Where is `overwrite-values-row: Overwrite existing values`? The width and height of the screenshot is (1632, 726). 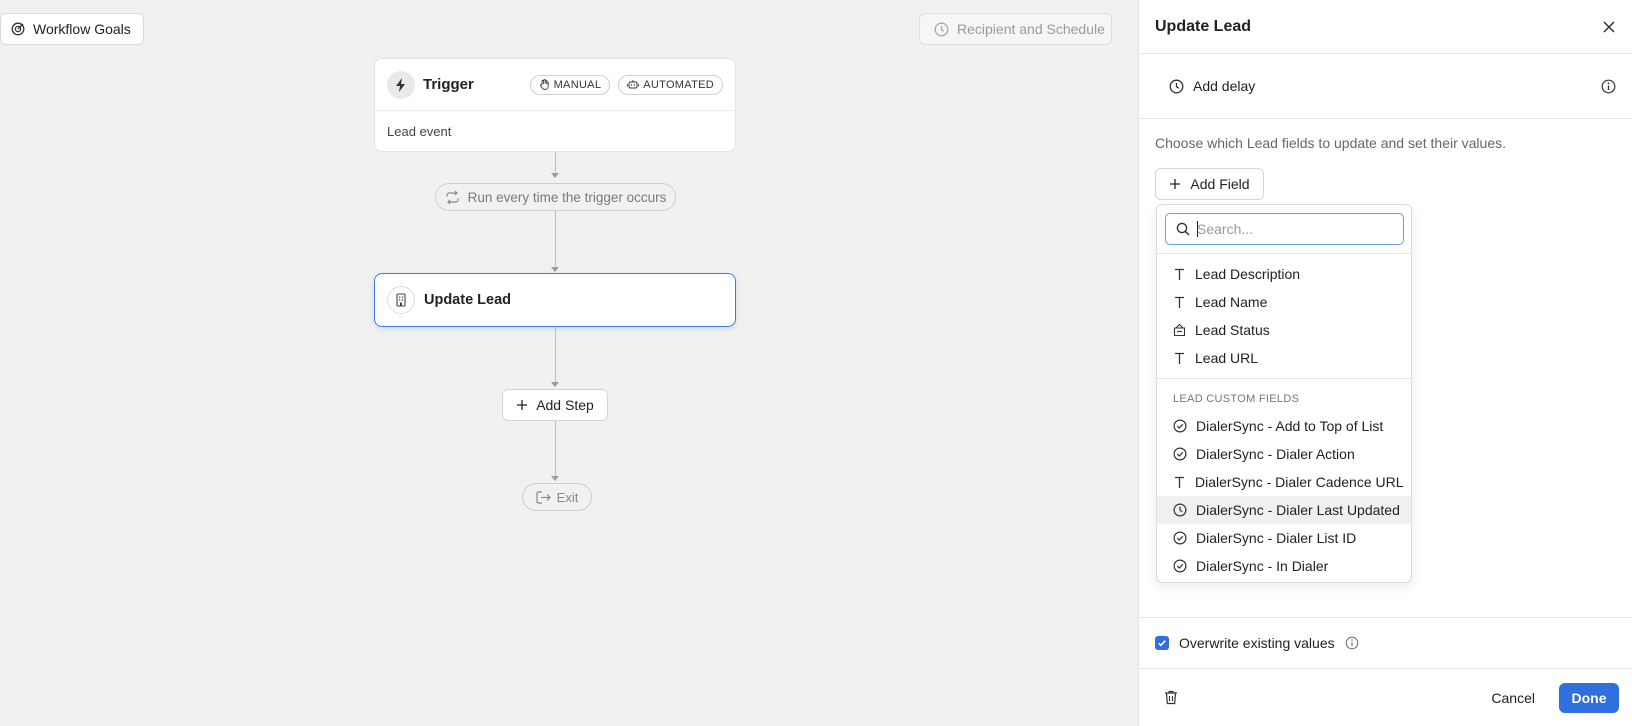
overwrite-values-row: Overwrite existing values is located at coordinates (1385, 643).